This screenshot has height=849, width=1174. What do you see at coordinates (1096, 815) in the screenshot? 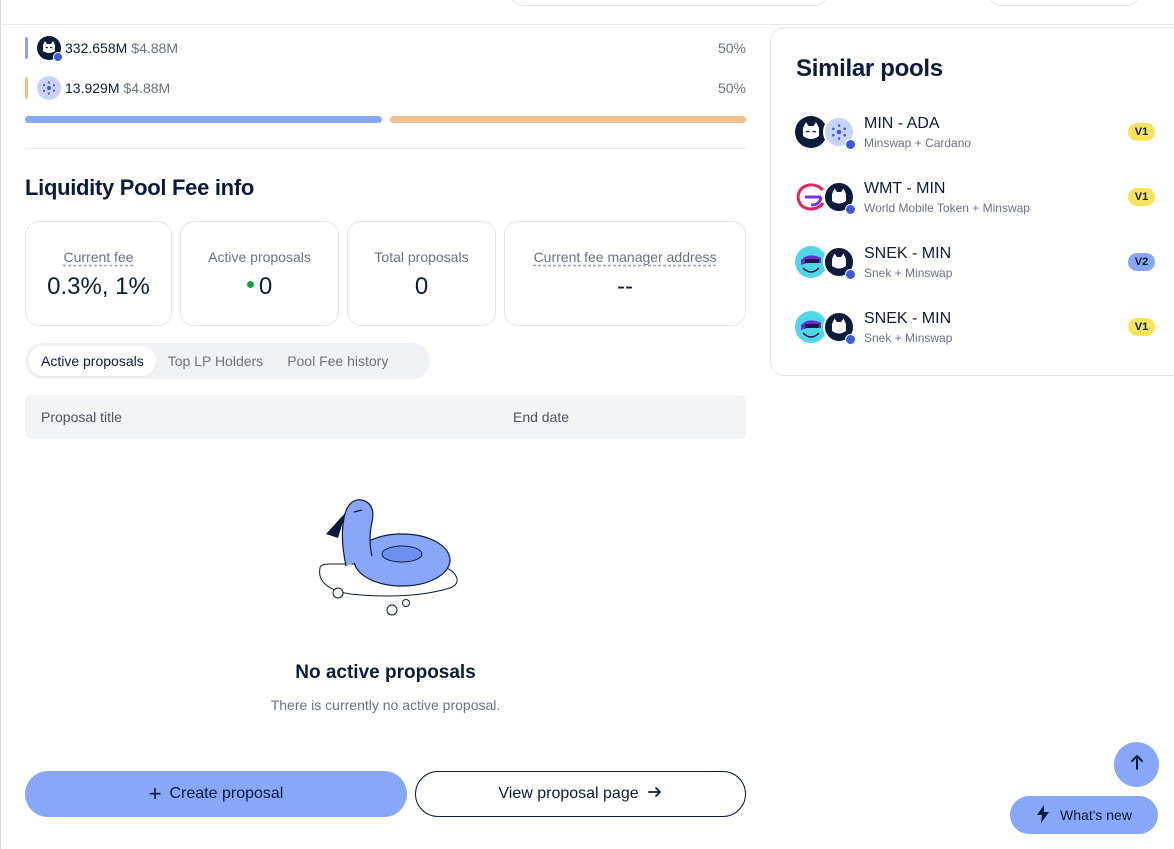
I see `whats-new-label: What's new` at bounding box center [1096, 815].